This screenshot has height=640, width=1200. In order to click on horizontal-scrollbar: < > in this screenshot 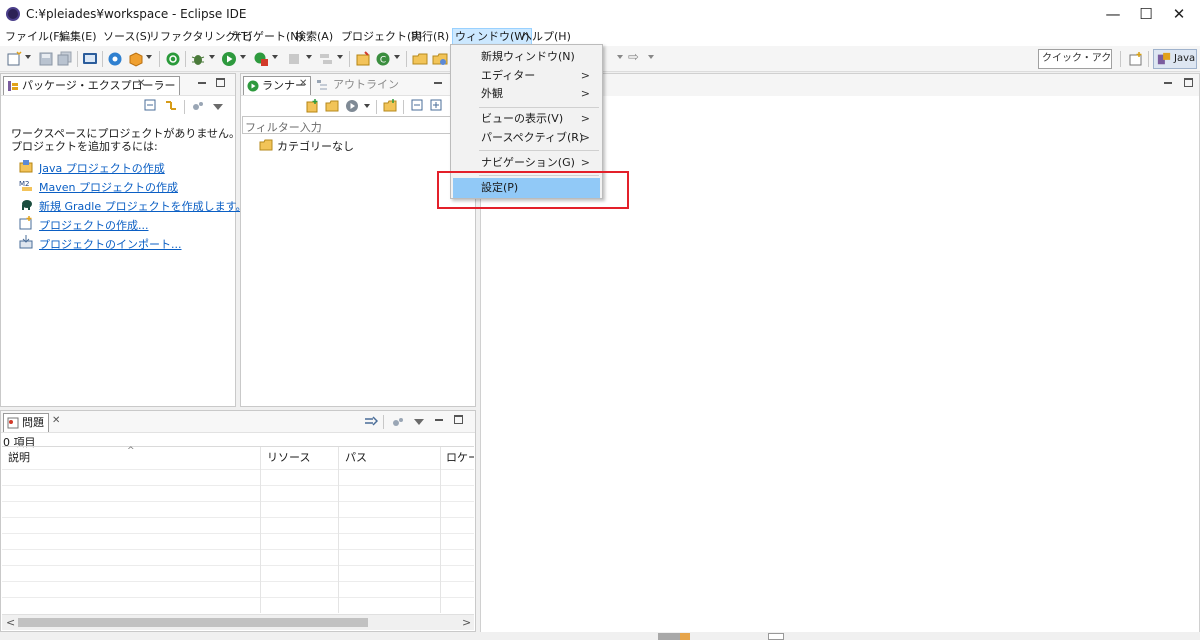, I will do `click(238, 622)`.